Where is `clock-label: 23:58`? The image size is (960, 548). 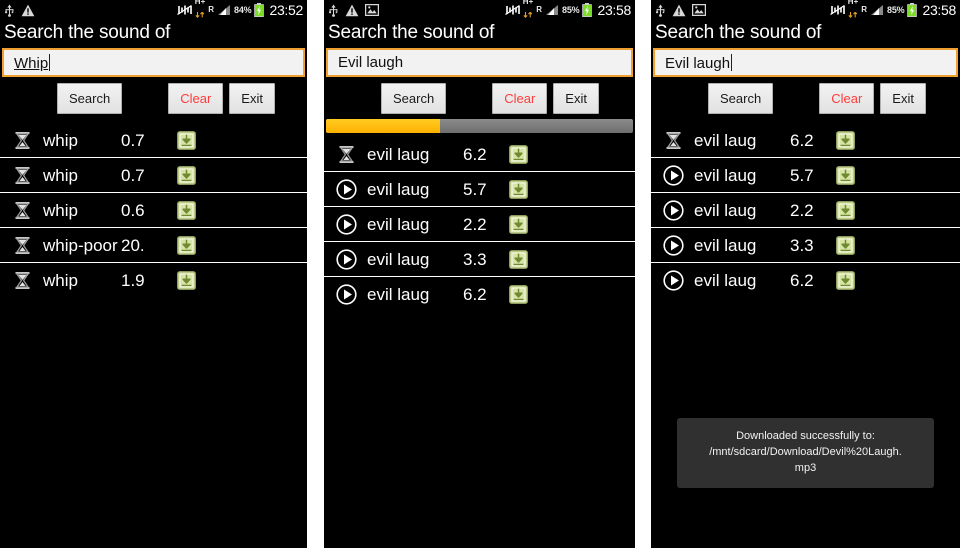 clock-label: 23:58 is located at coordinates (614, 10).